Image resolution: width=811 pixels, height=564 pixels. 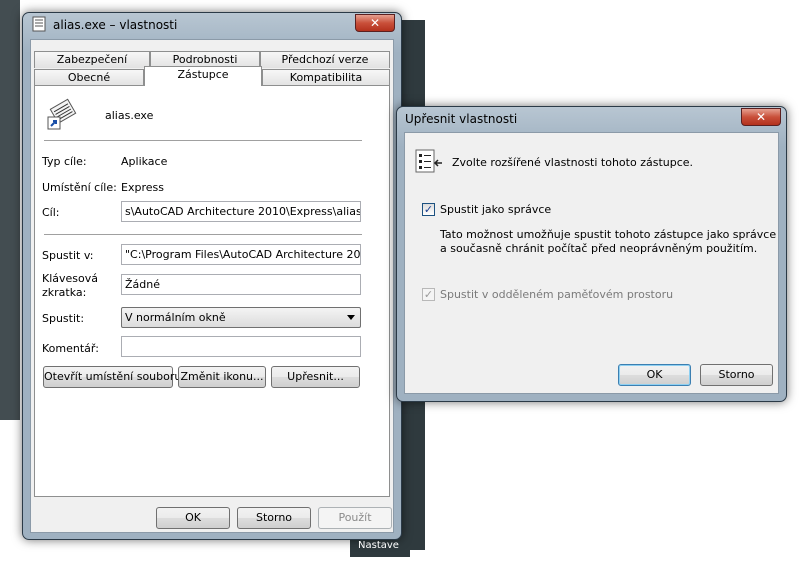 I want to click on desktop-fragment, so click(x=10, y=210).